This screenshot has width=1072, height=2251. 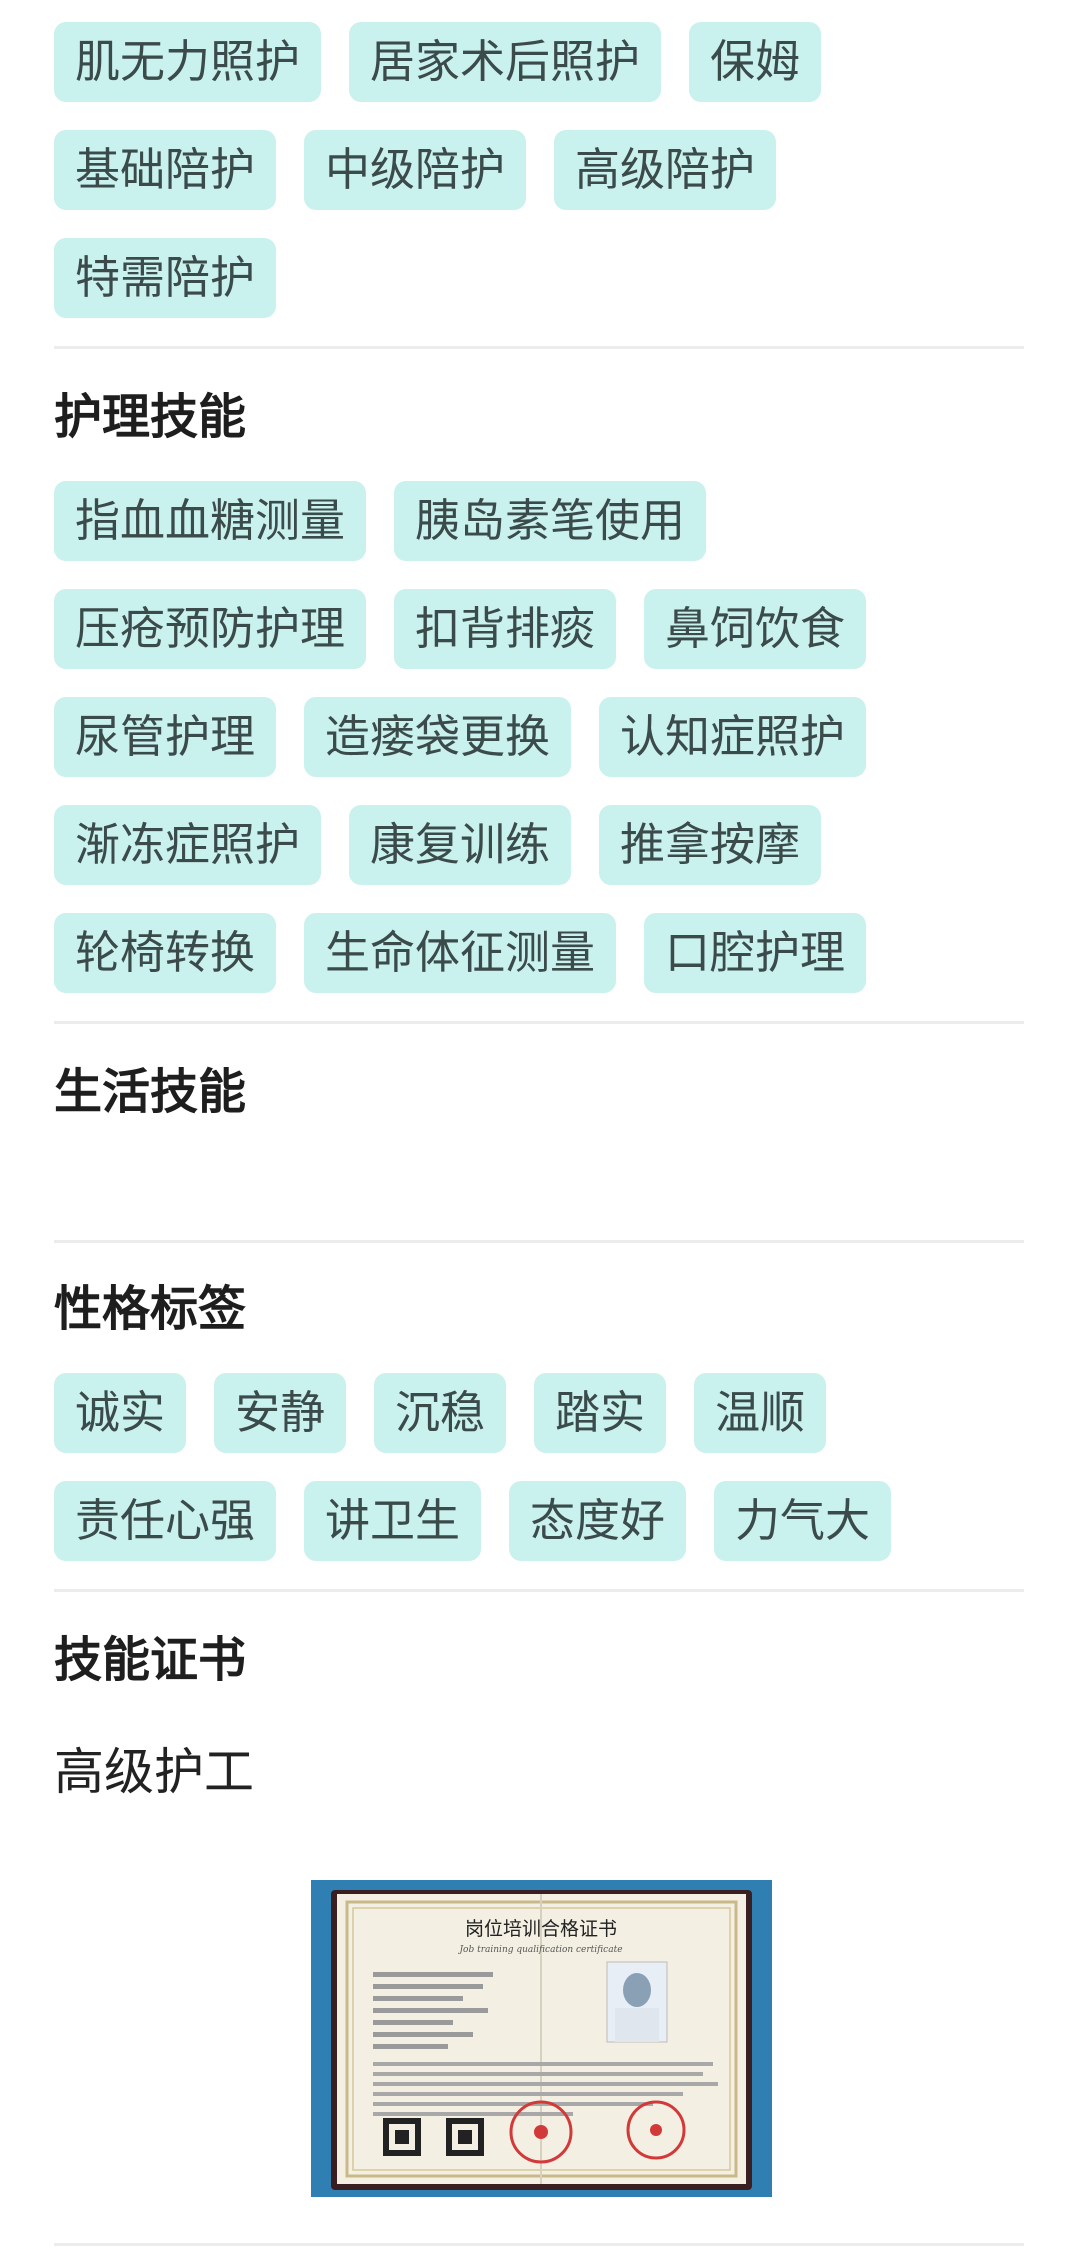 I want to click on tag: 轮椅转换, so click(x=165, y=953).